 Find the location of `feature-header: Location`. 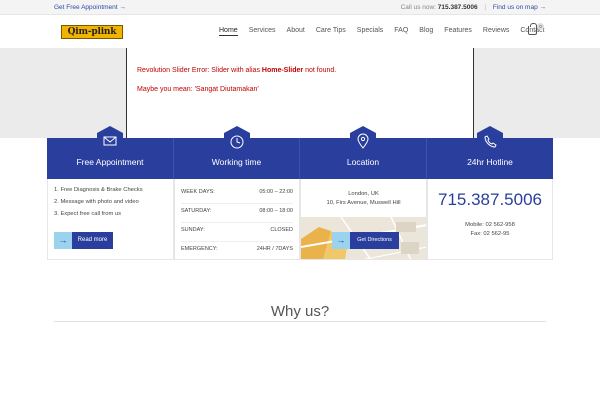

feature-header: Location is located at coordinates (363, 152).